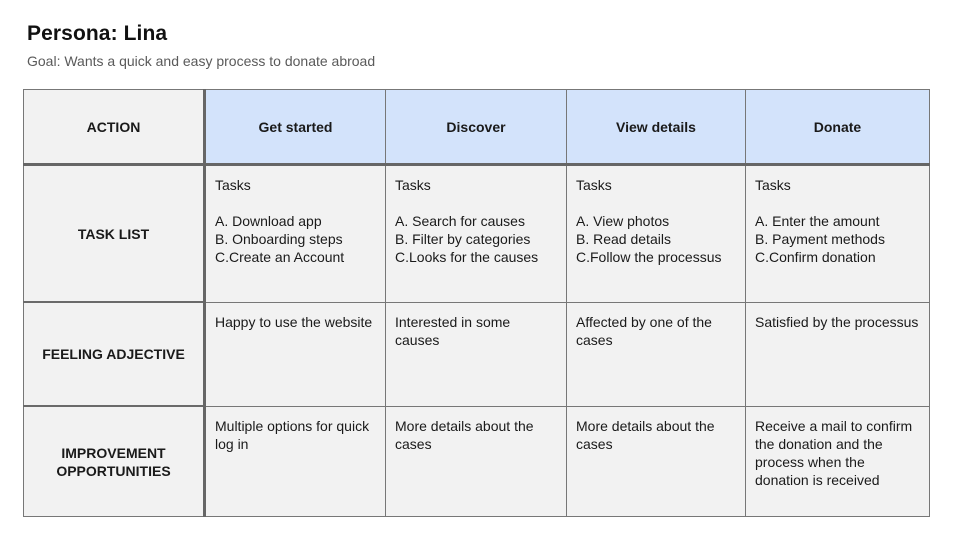 Image resolution: width=960 pixels, height=540 pixels. I want to click on task-item: C.Looks for the causes, so click(467, 257).